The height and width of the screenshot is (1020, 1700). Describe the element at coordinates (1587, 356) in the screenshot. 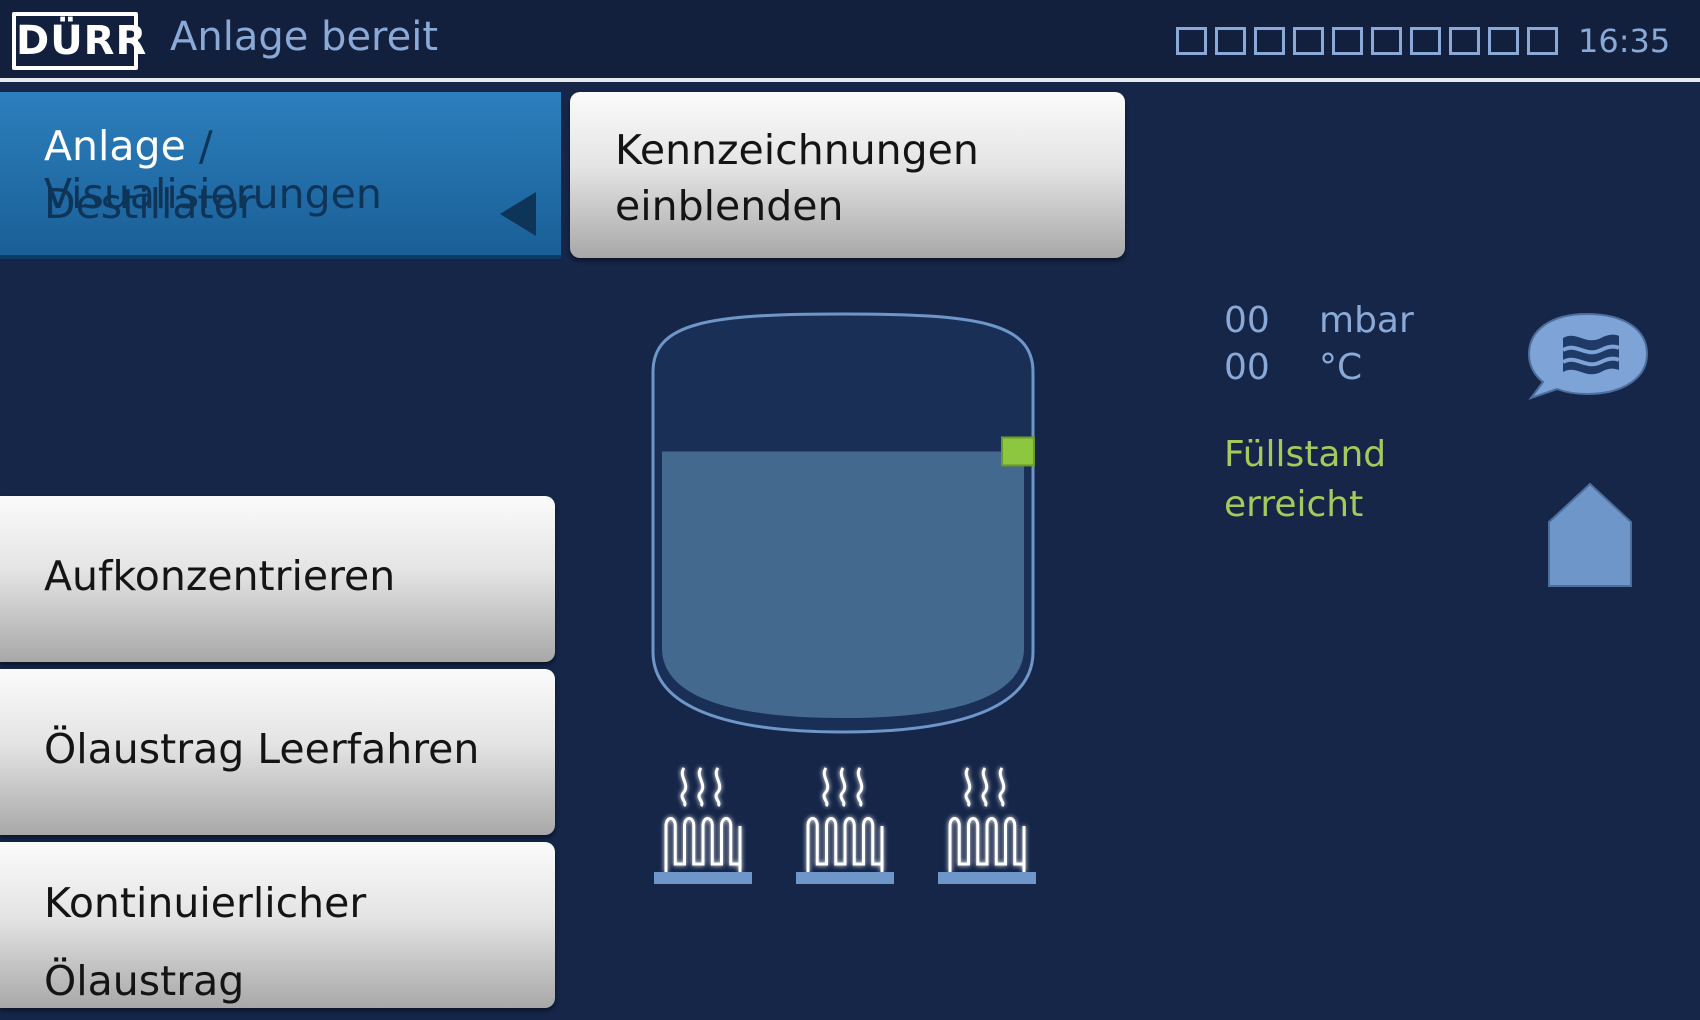

I see `chat-bubble-icon` at that location.